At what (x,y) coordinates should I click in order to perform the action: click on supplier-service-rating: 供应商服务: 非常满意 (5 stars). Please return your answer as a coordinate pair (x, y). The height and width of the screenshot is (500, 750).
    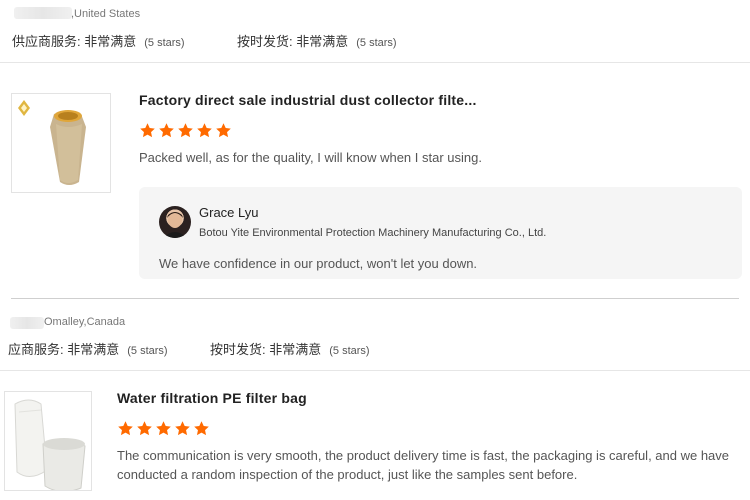
    Looking at the image, I should click on (98, 40).